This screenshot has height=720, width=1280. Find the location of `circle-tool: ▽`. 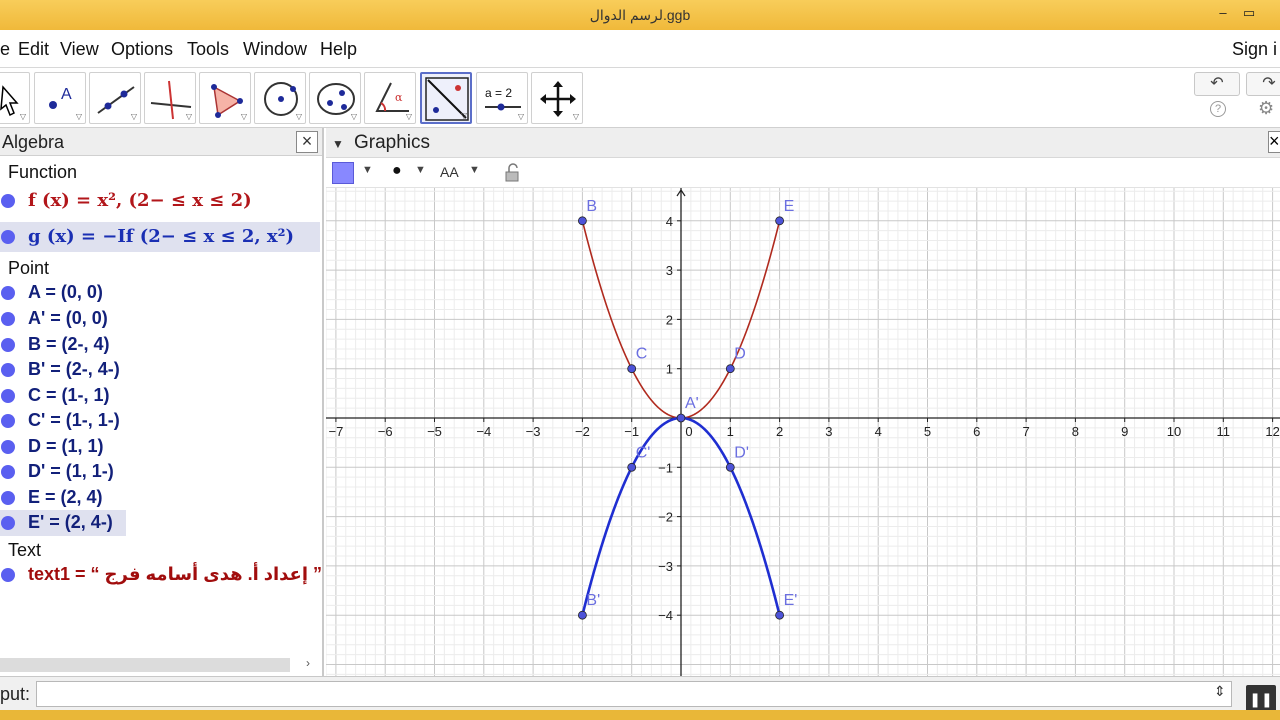

circle-tool: ▽ is located at coordinates (280, 98).